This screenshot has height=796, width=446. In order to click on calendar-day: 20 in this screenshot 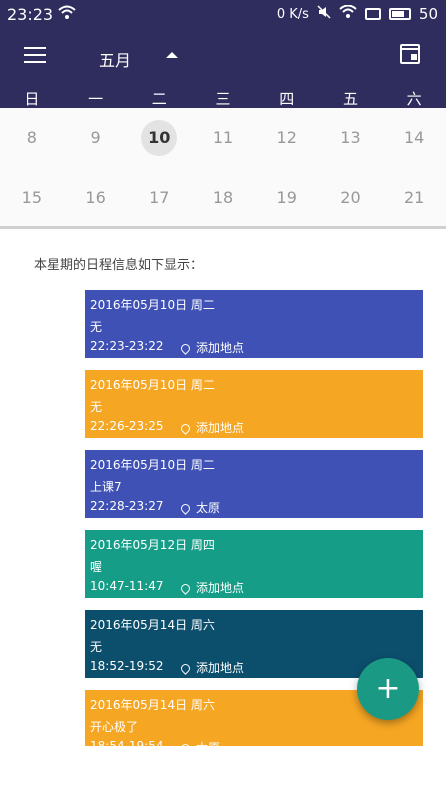, I will do `click(351, 198)`.